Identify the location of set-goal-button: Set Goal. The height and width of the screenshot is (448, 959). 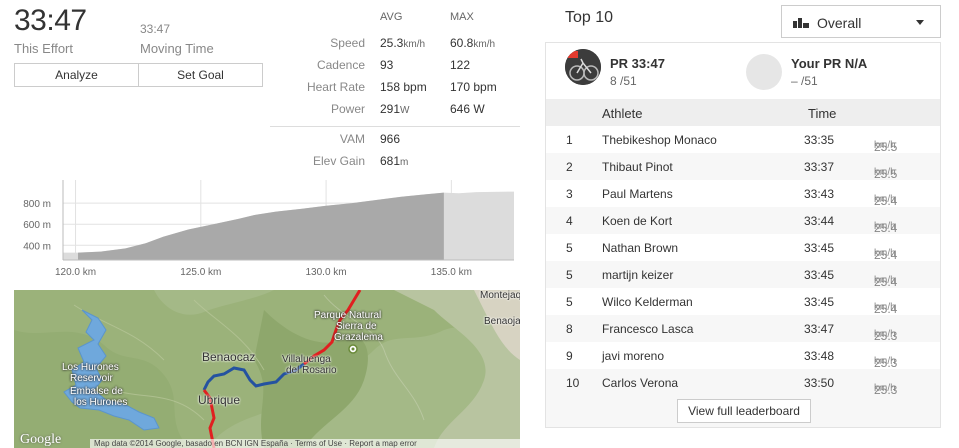
(200, 75).